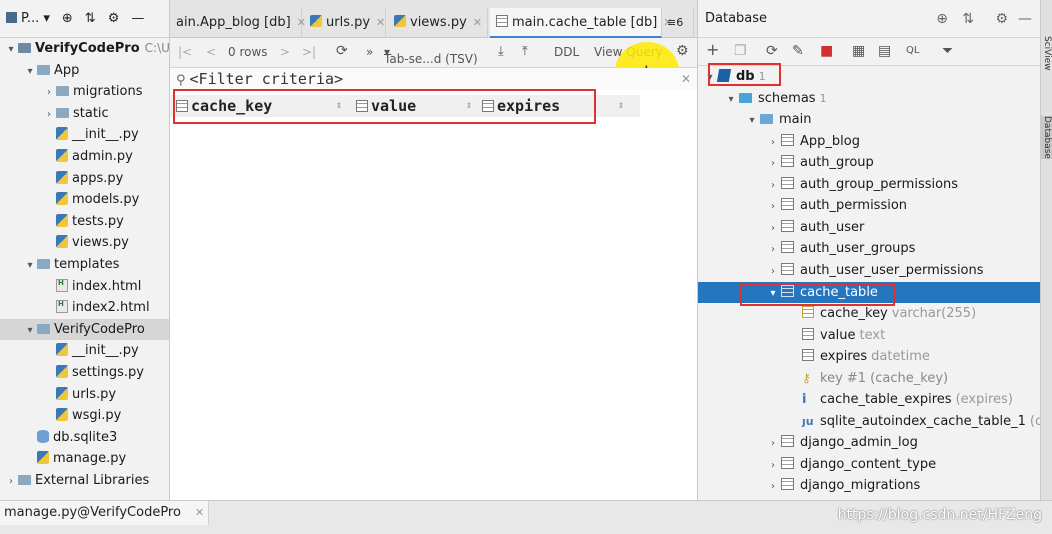 The height and width of the screenshot is (534, 1052). I want to click on table-node: › django_content_type, so click(869, 464).